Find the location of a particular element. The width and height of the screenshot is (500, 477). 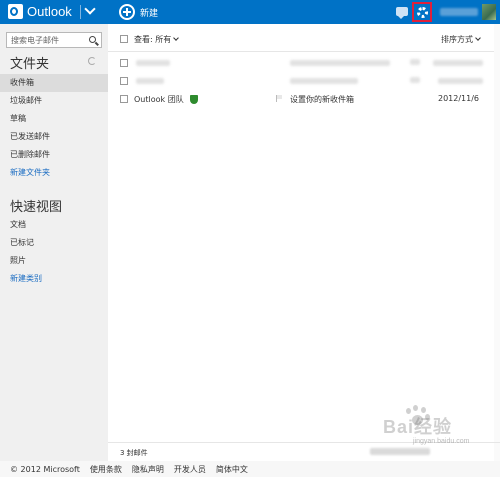

table-row: Outlook 团队 设置你的新收件箱 2012/11/6 is located at coordinates (300, 99).